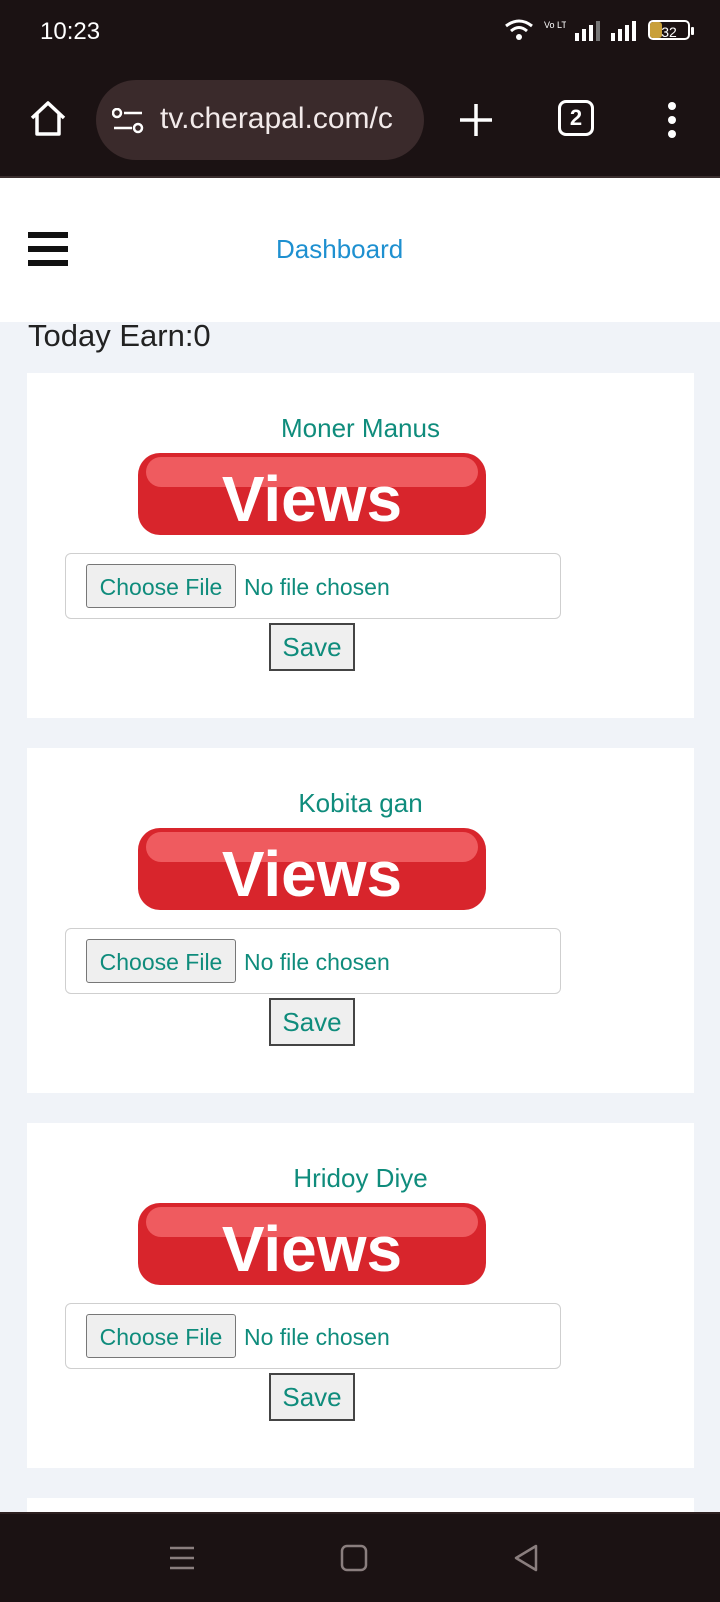  I want to click on volte-label: Vo LTE, so click(555, 25).